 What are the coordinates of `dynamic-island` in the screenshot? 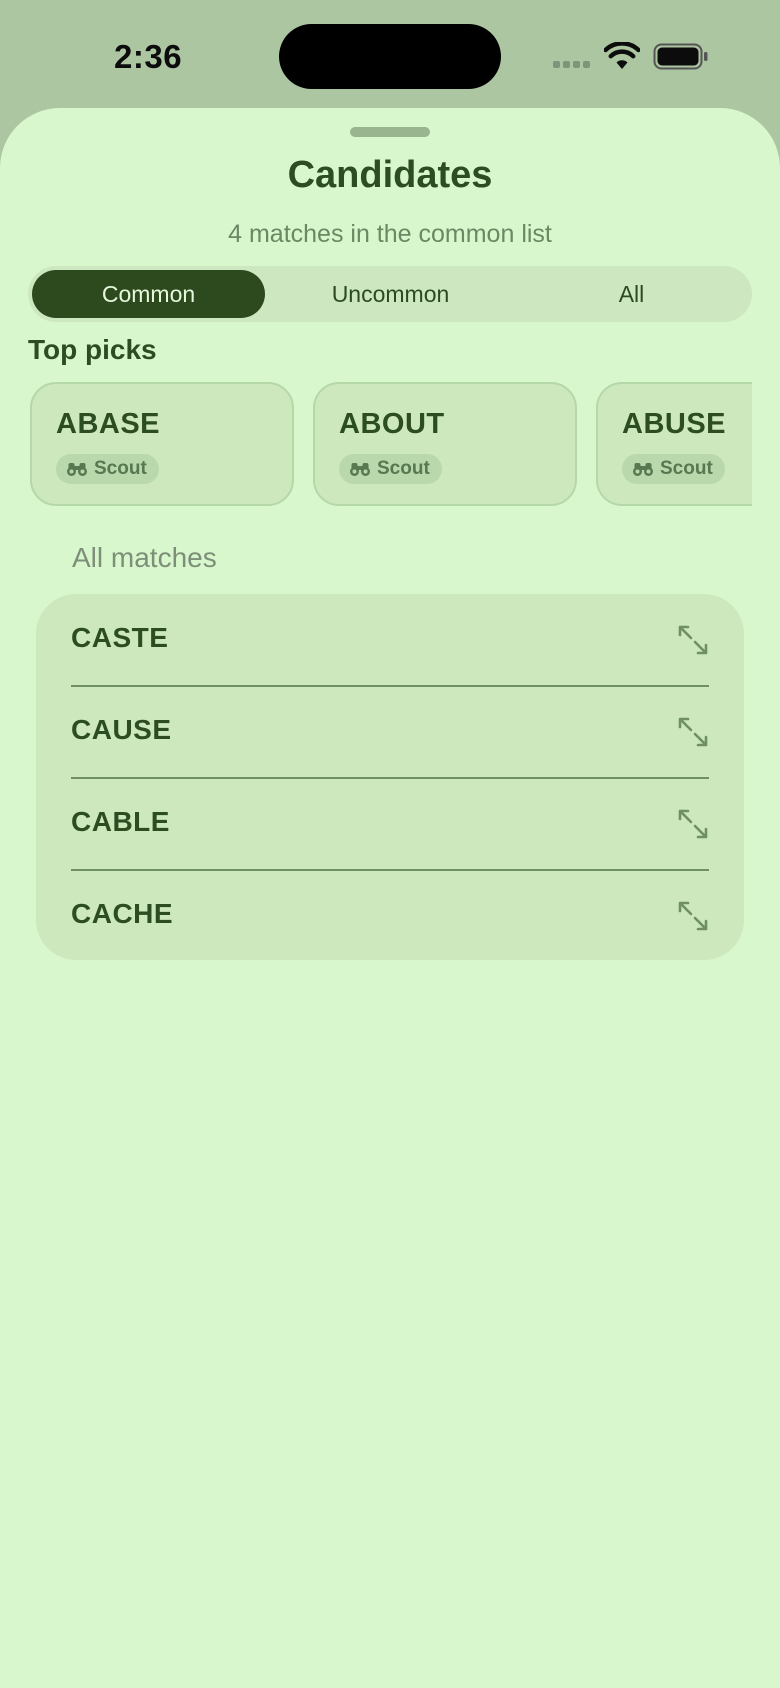 It's located at (390, 56).